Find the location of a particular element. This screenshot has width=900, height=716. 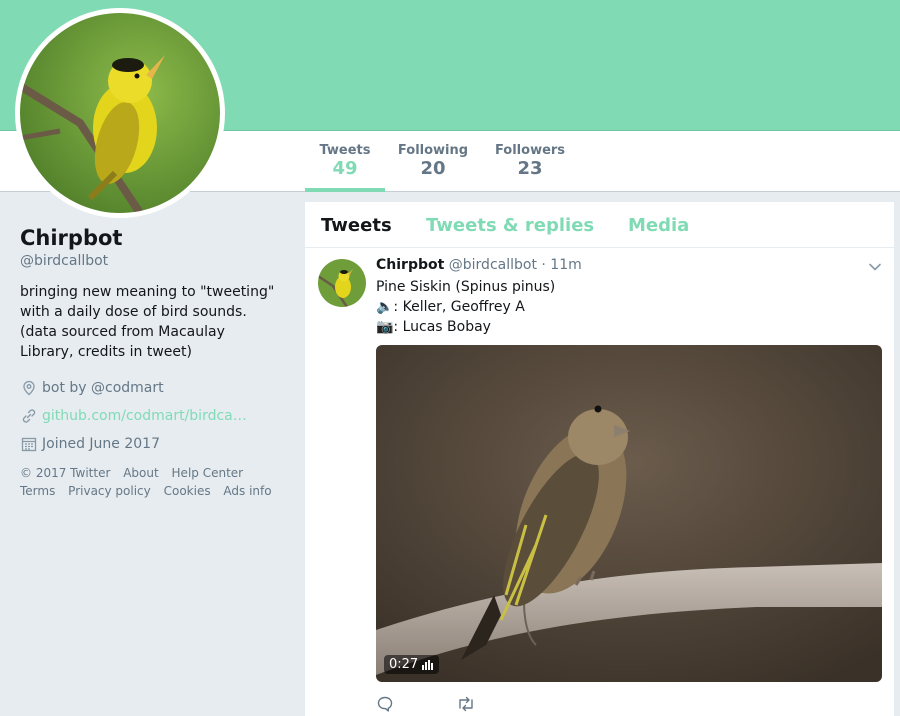

stat-label: Tweets is located at coordinates (345, 150).